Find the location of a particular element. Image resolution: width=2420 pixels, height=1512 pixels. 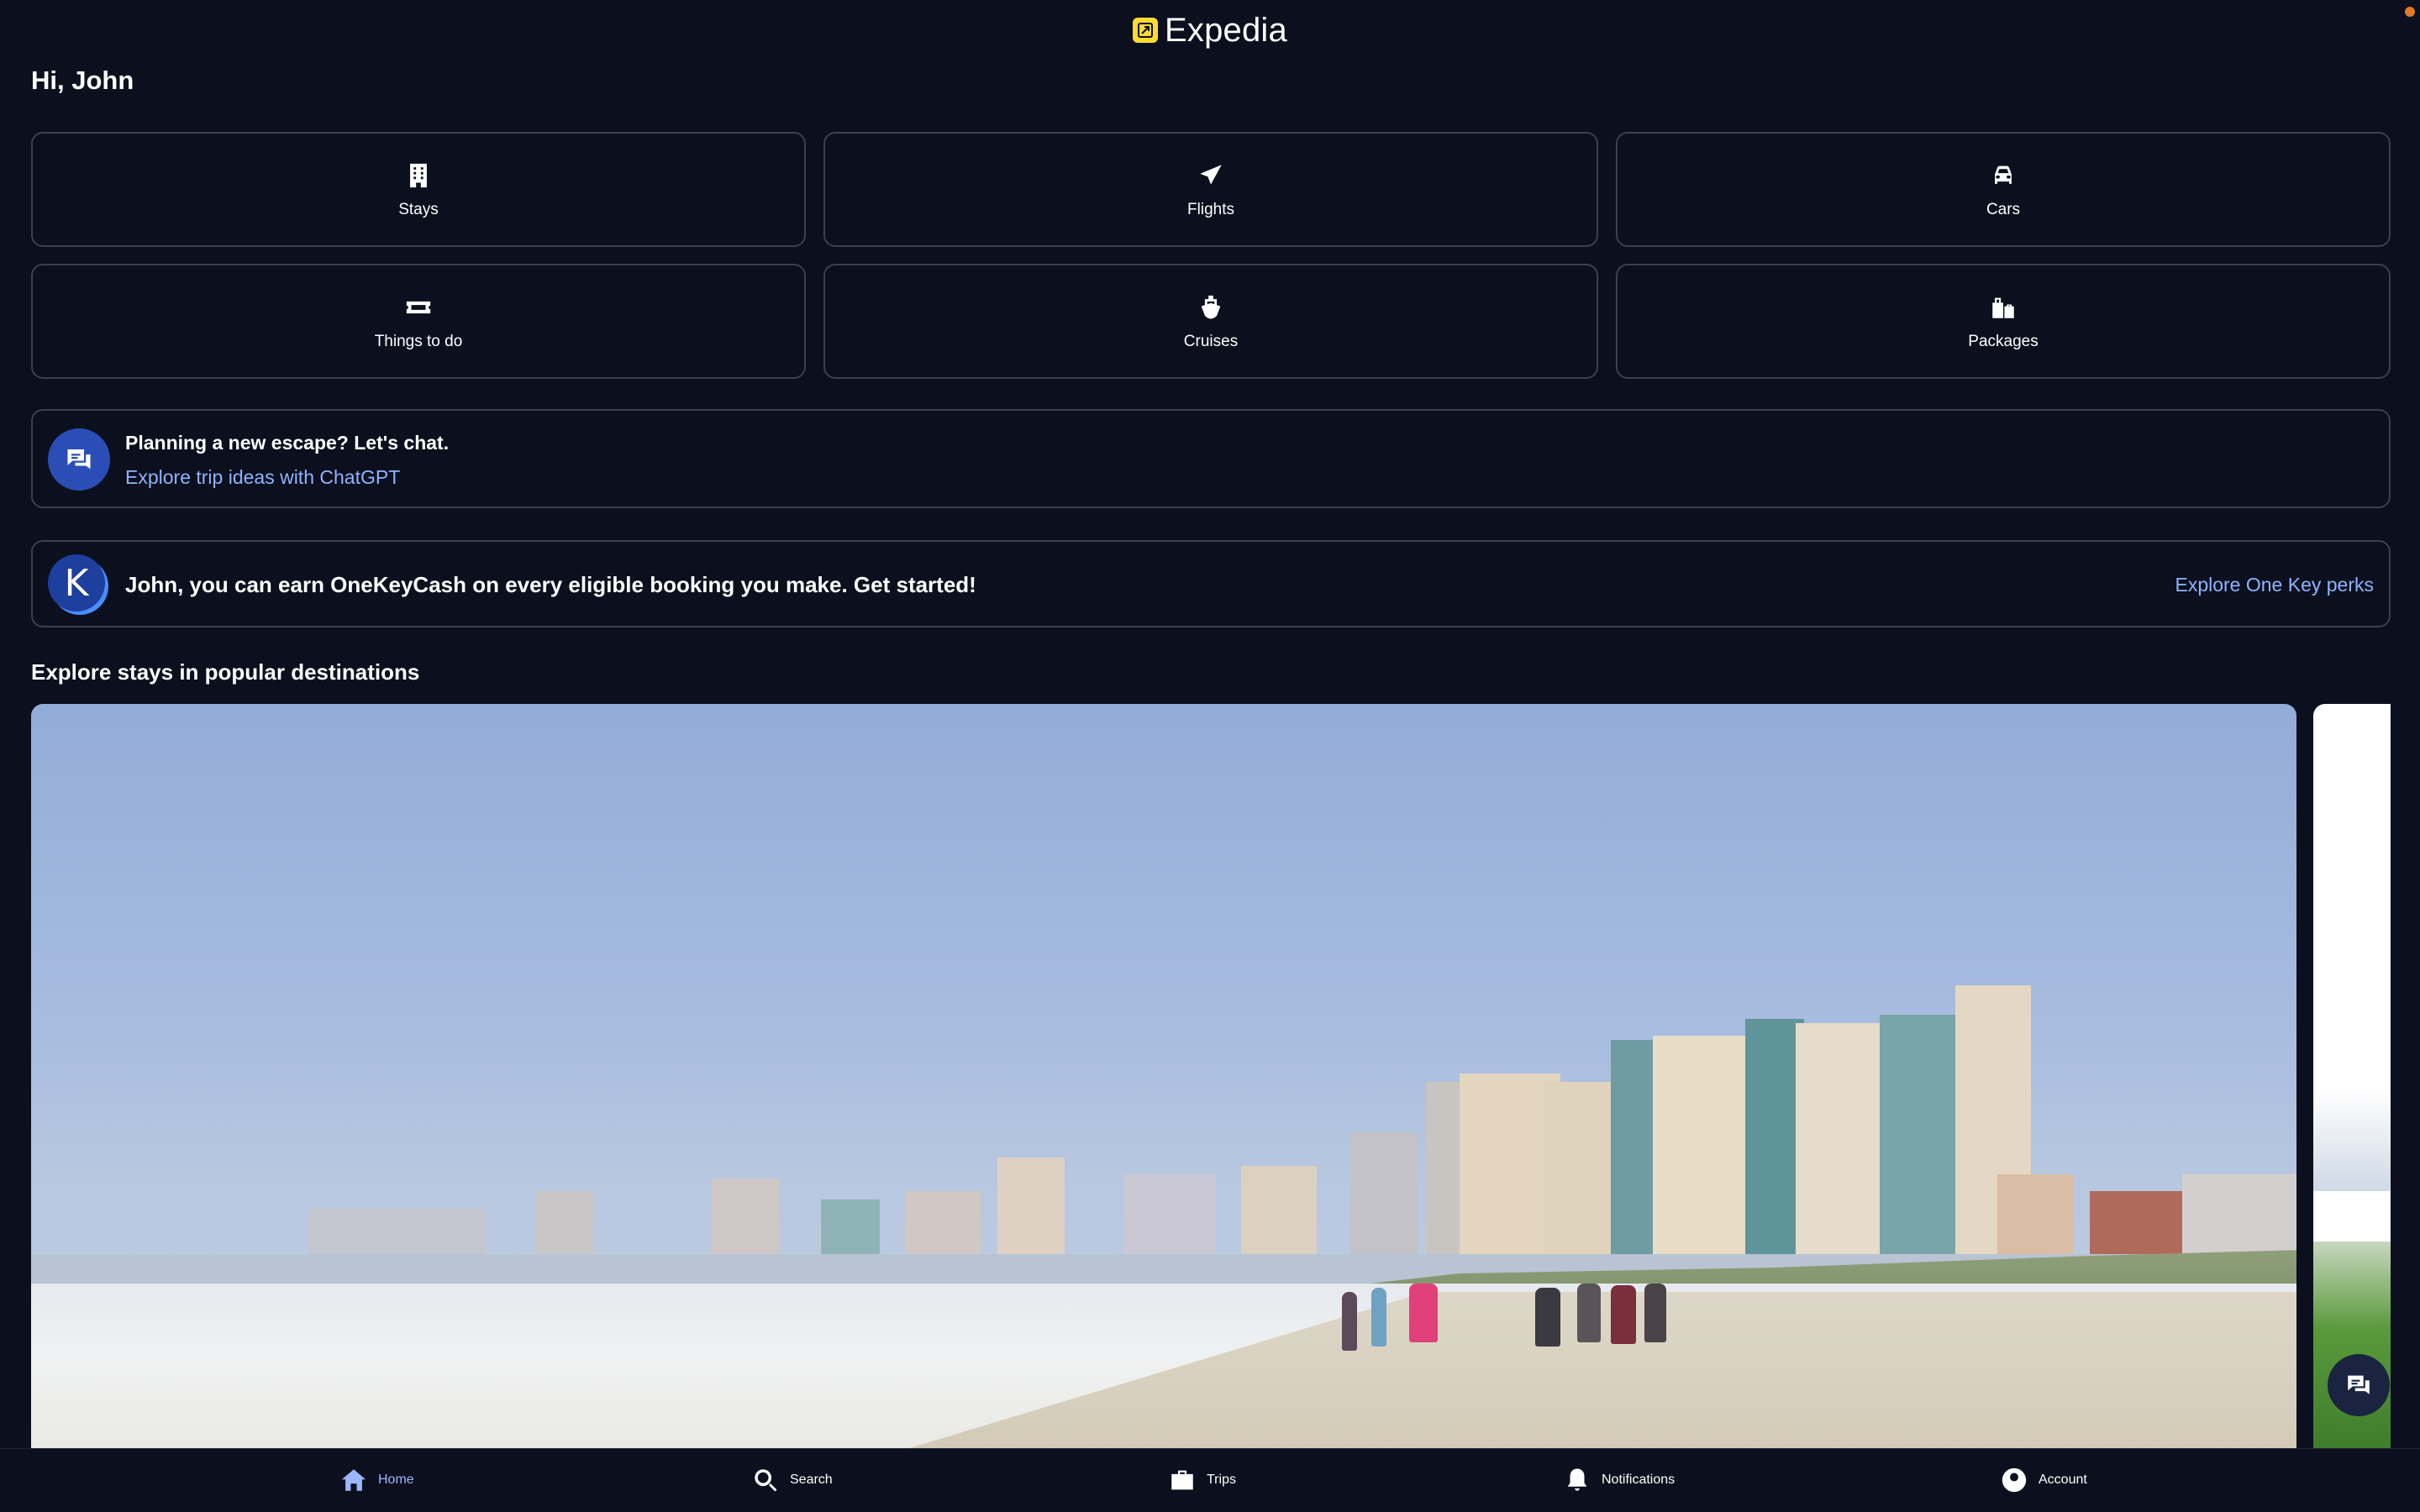

expedia-logo-icon is located at coordinates (1146, 30).